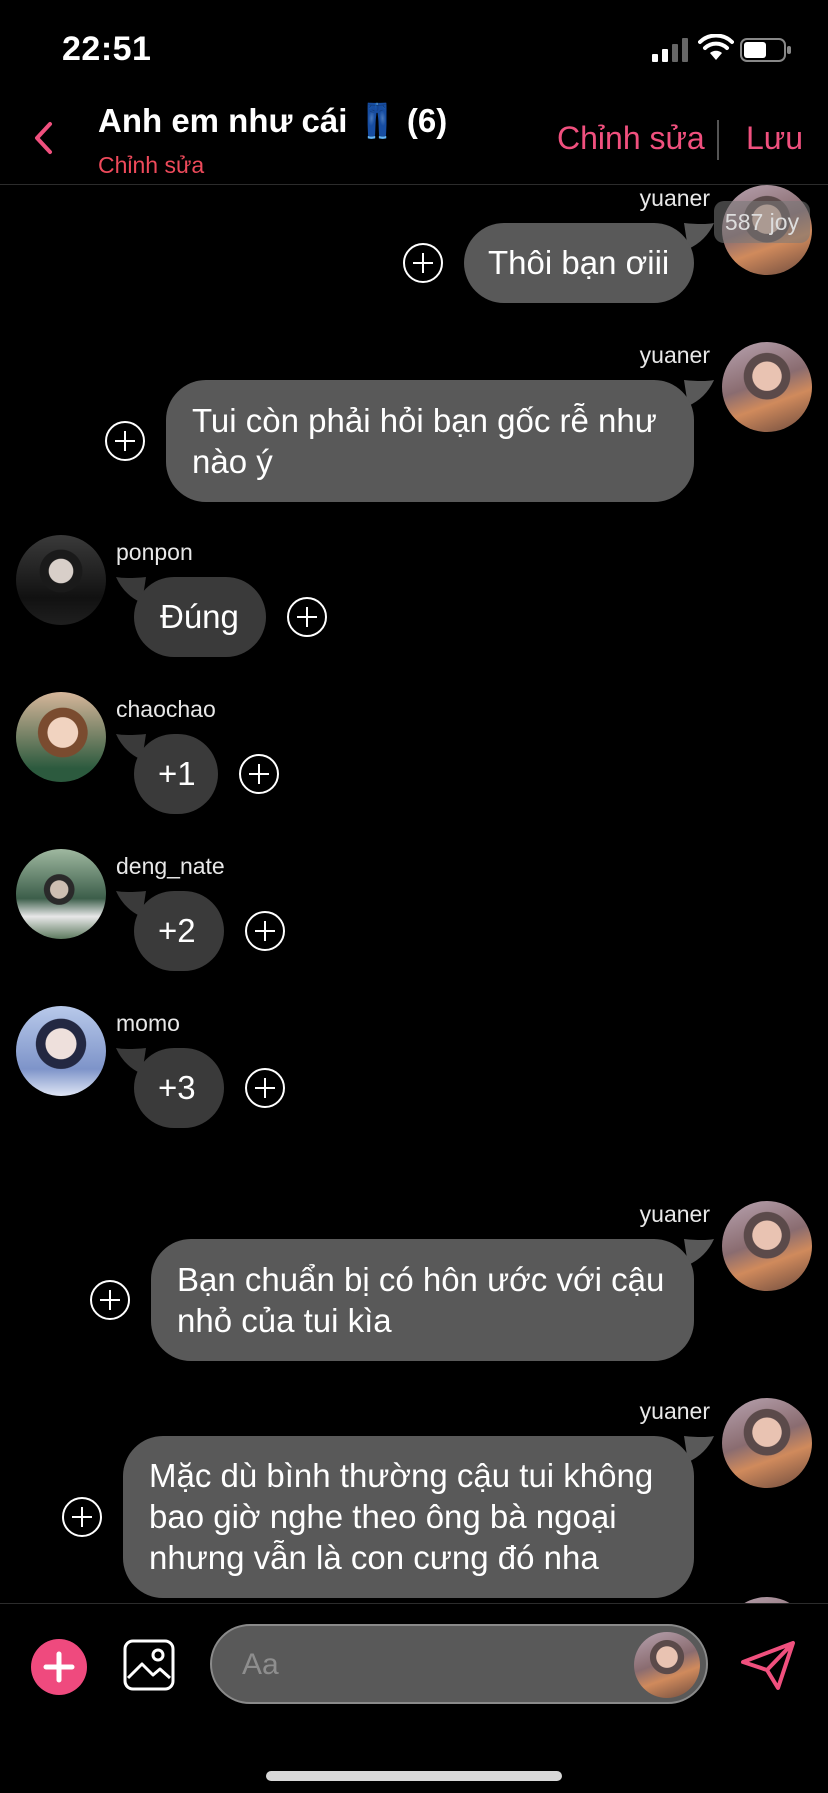 This screenshot has height=1793, width=828. I want to click on signal-icon, so click(670, 50).